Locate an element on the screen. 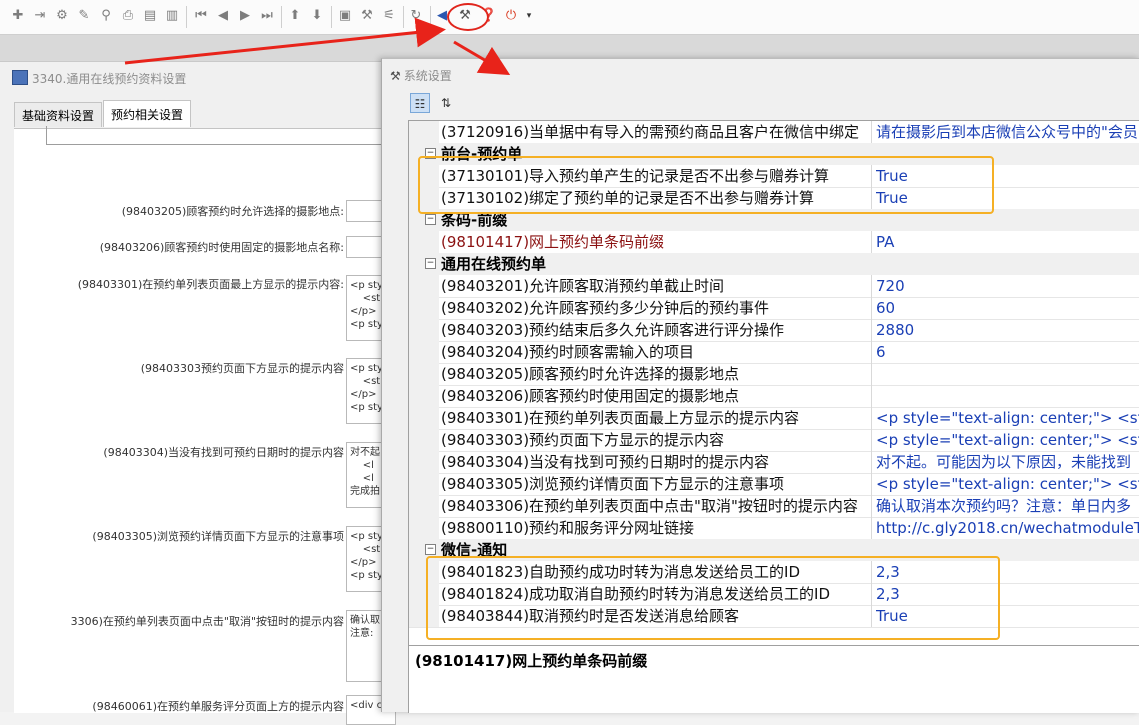 The height and width of the screenshot is (725, 1139). annotation-arrows is located at coordinates (317, 46).